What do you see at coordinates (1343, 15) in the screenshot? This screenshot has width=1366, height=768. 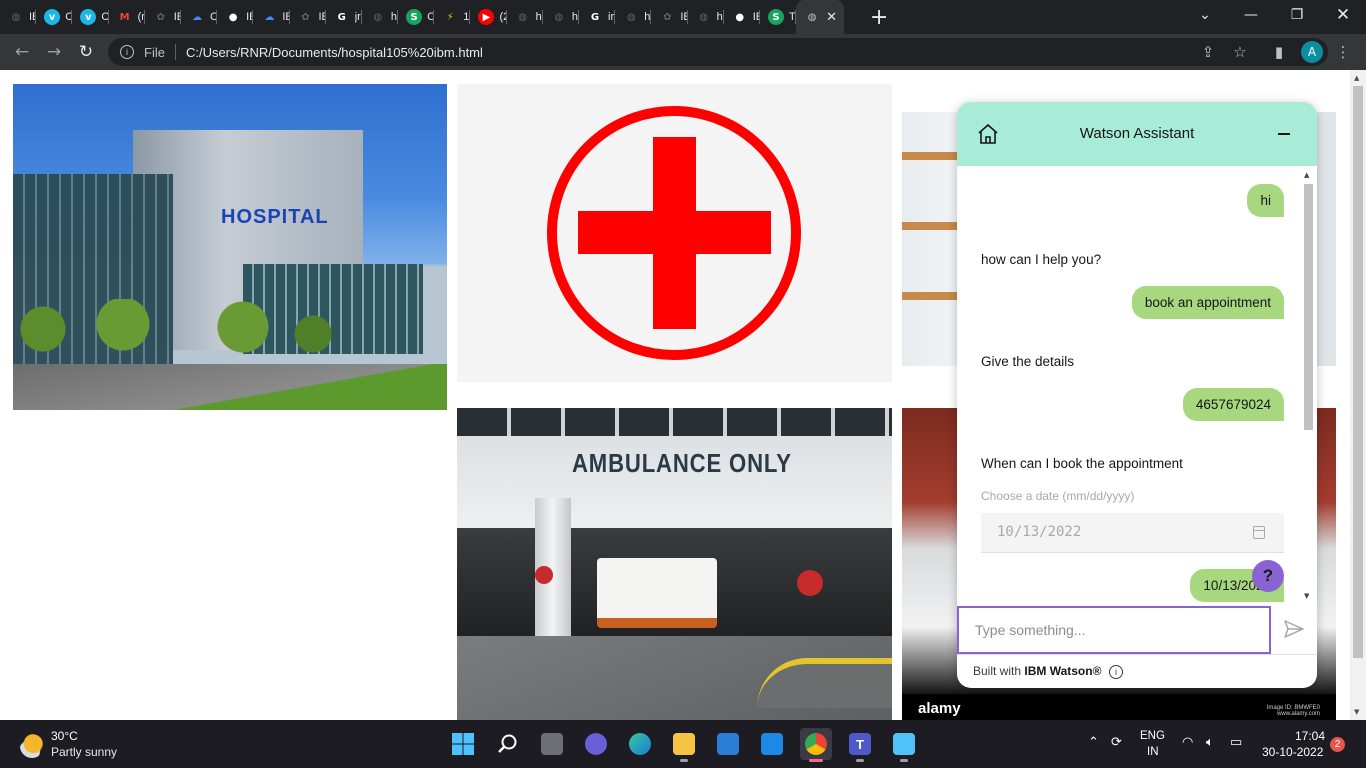 I see `close-window-button: ✕` at bounding box center [1343, 15].